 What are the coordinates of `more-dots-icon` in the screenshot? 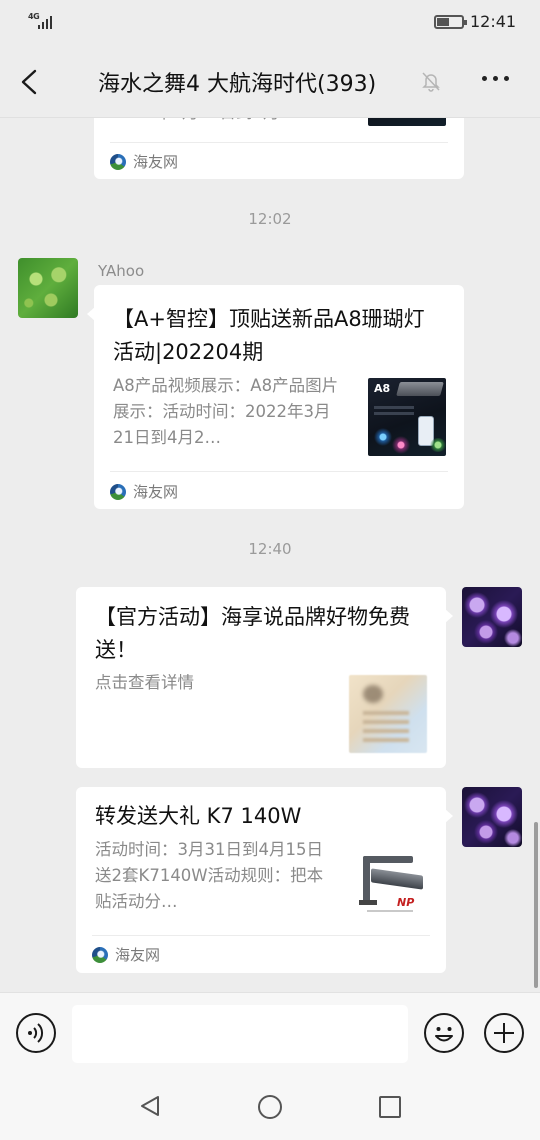 It's located at (495, 78).